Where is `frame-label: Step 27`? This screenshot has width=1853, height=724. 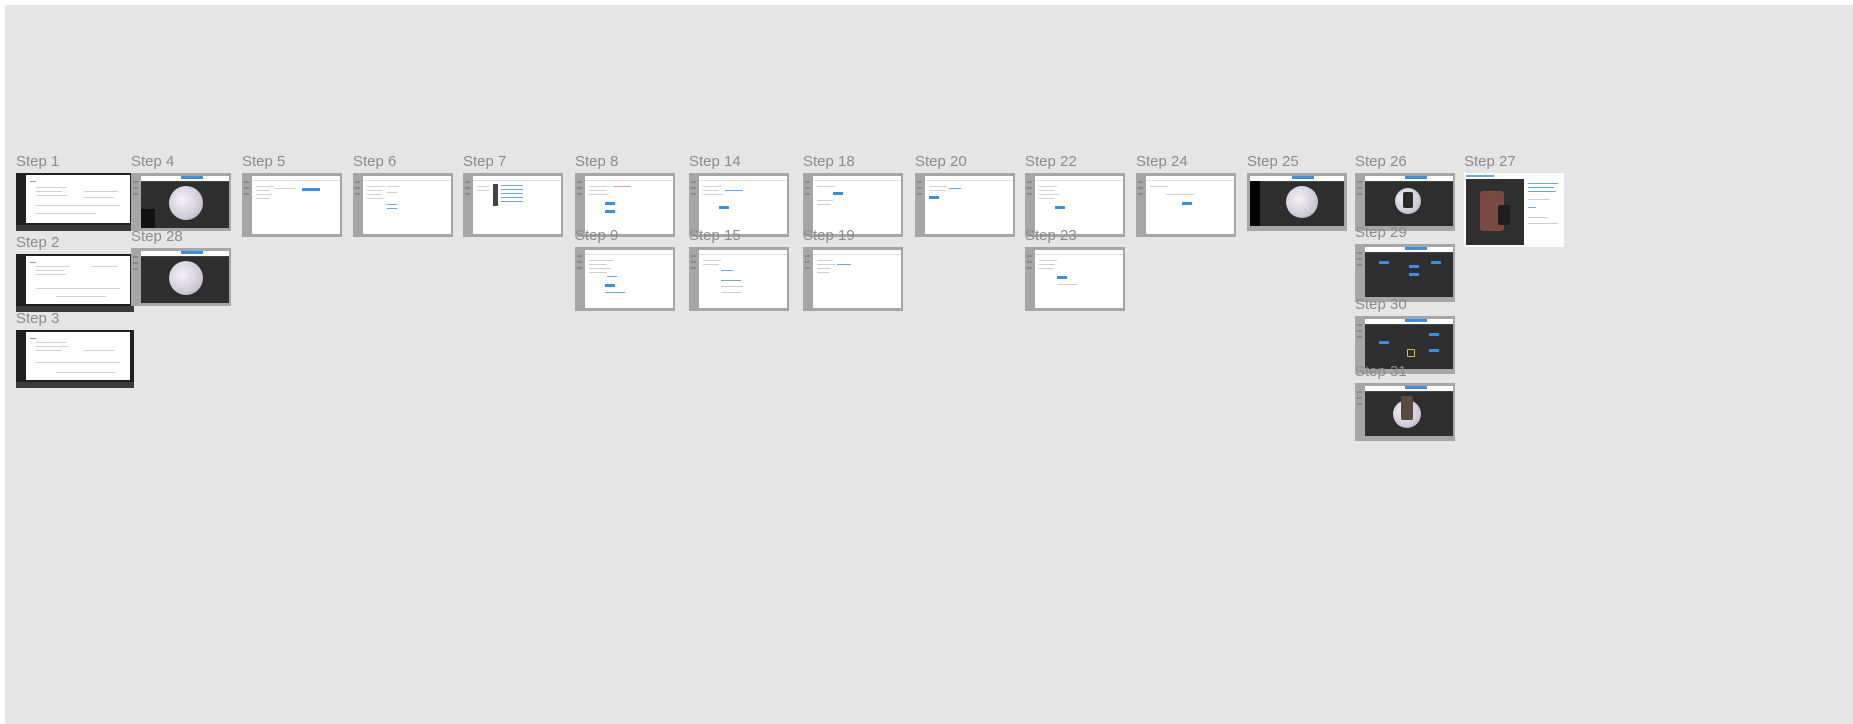
frame-label: Step 27 is located at coordinates (1490, 161).